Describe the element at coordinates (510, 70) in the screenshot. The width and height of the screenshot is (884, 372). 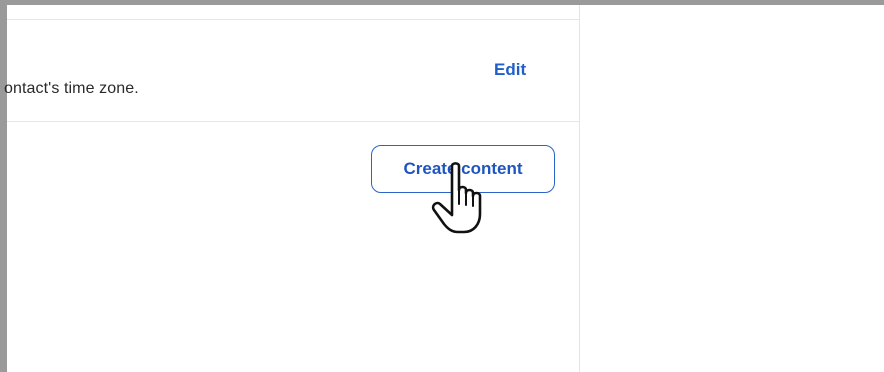
I see `edit-link: Edit` at that location.